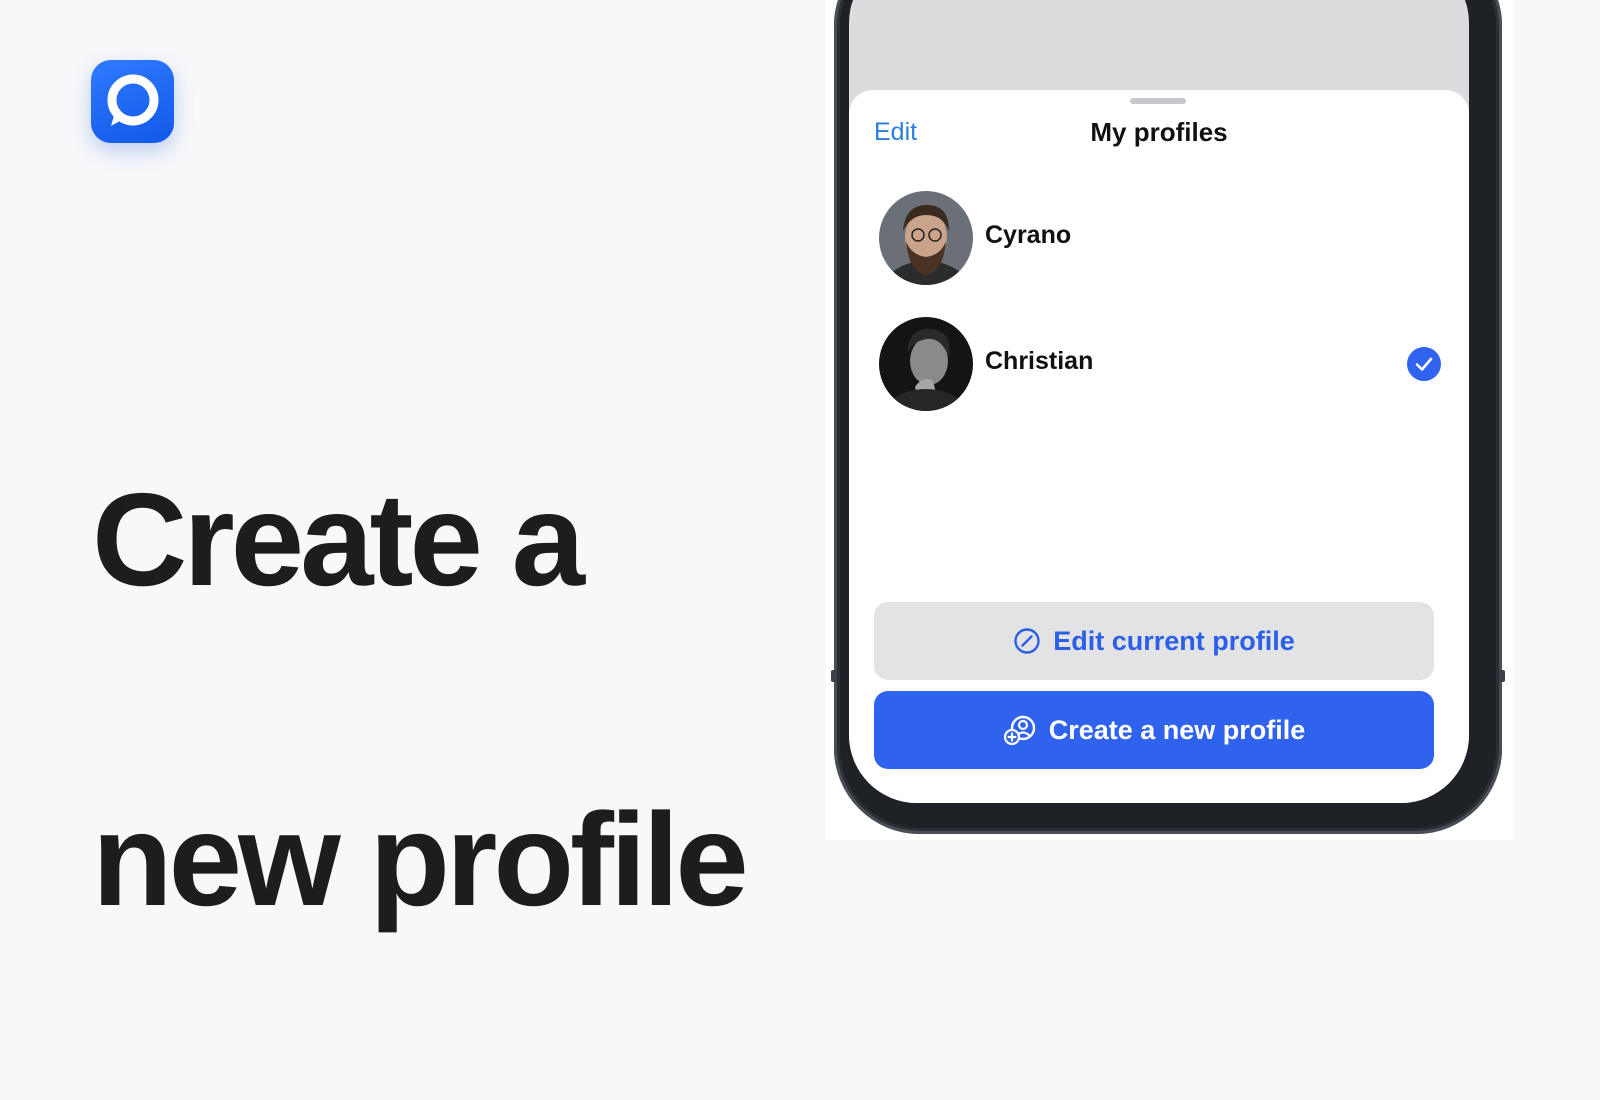 This screenshot has width=1600, height=1100. Describe the element at coordinates (1174, 640) in the screenshot. I see `edit-current-profile-label: Edit current profile` at that location.